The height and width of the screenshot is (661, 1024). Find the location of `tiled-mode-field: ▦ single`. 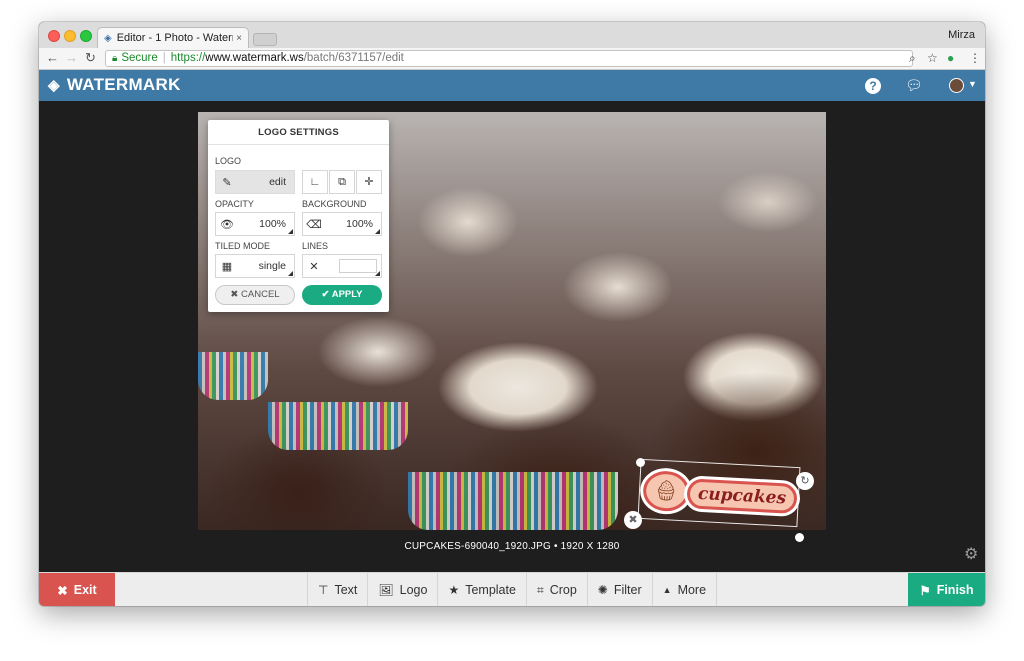

tiled-mode-field: ▦ single is located at coordinates (255, 266).